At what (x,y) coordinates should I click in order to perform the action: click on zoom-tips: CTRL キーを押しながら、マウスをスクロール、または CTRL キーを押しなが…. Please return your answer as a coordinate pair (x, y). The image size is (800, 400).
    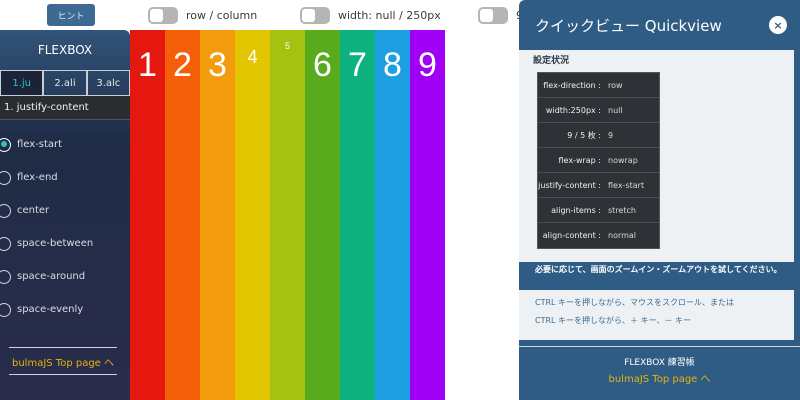
    Looking at the image, I should click on (656, 315).